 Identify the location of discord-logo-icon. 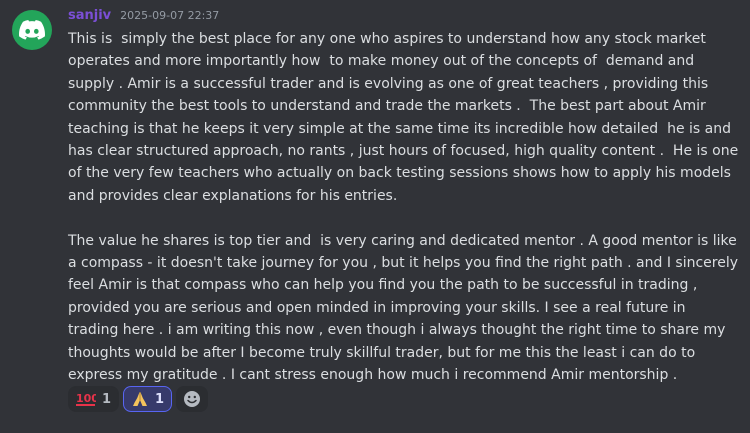
(32, 30).